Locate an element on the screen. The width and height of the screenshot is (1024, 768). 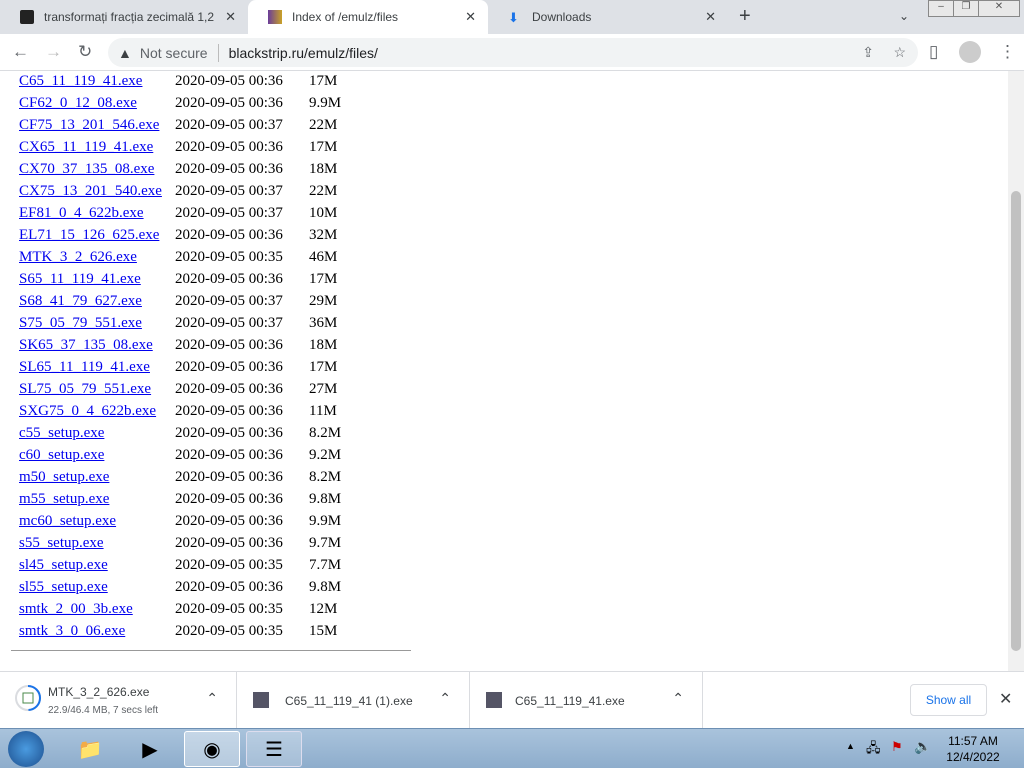
download-filename: C65_11_119_41 (1).exe is located at coordinates (349, 701).